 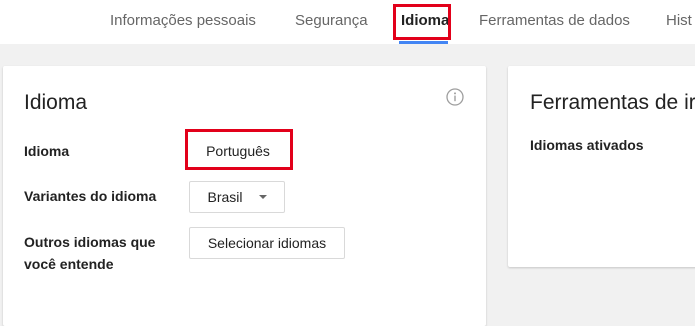 I want to click on select-languages-label: Selecionar idiomas, so click(x=267, y=243).